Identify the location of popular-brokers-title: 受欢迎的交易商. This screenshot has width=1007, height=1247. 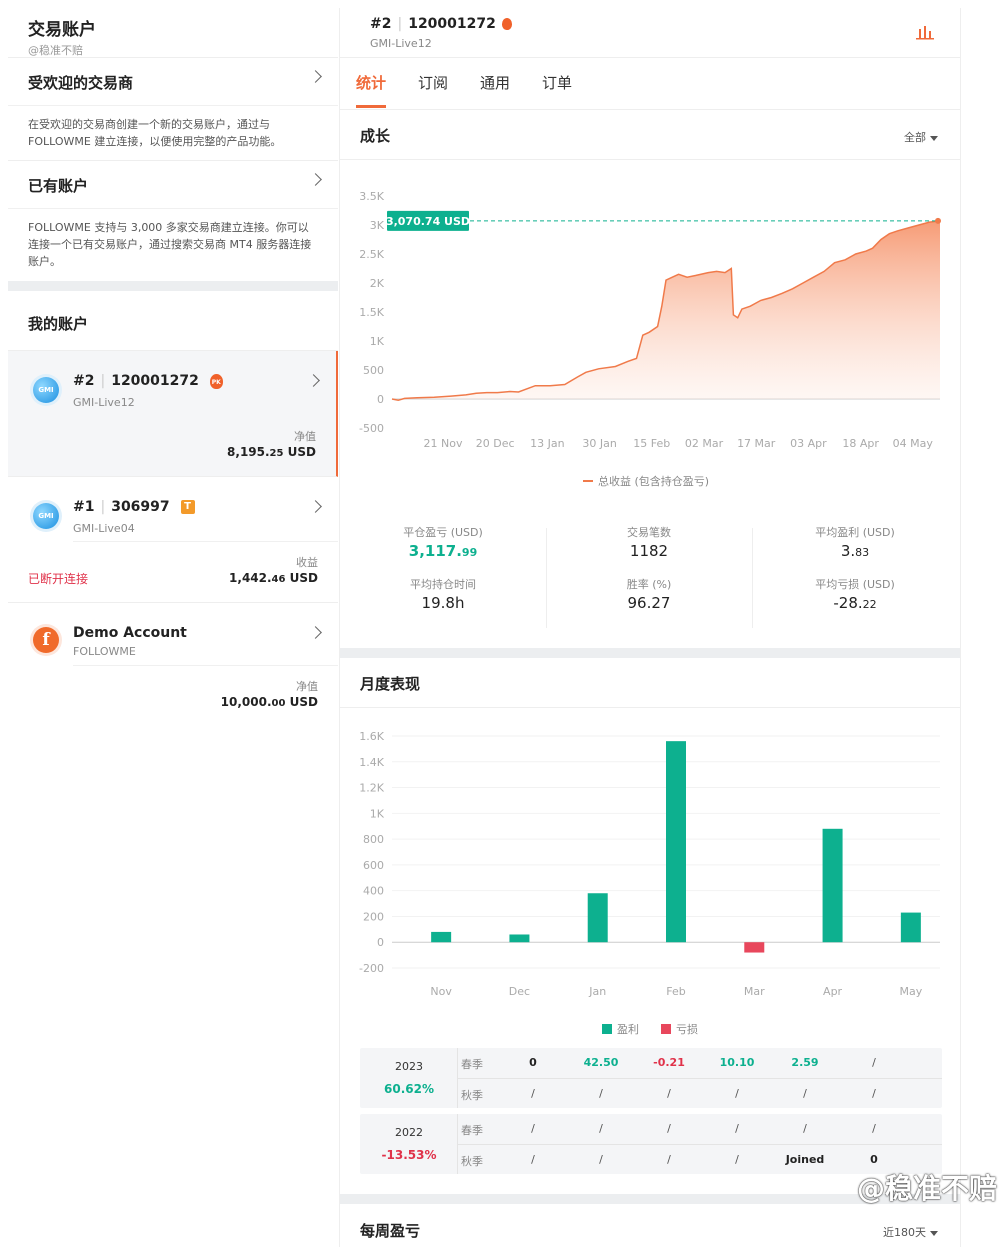
(81, 83).